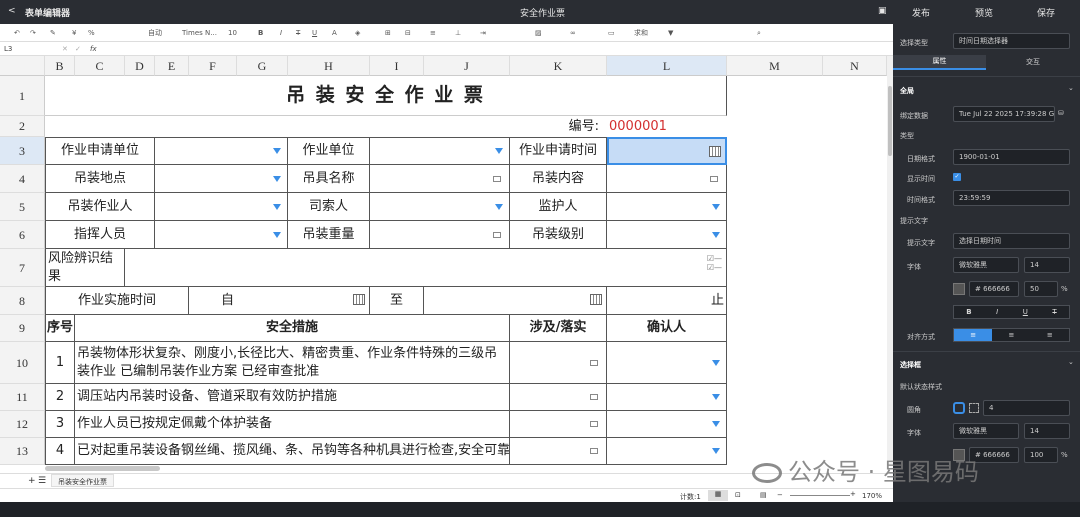  What do you see at coordinates (100, 66) in the screenshot?
I see `column-header: C` at bounding box center [100, 66].